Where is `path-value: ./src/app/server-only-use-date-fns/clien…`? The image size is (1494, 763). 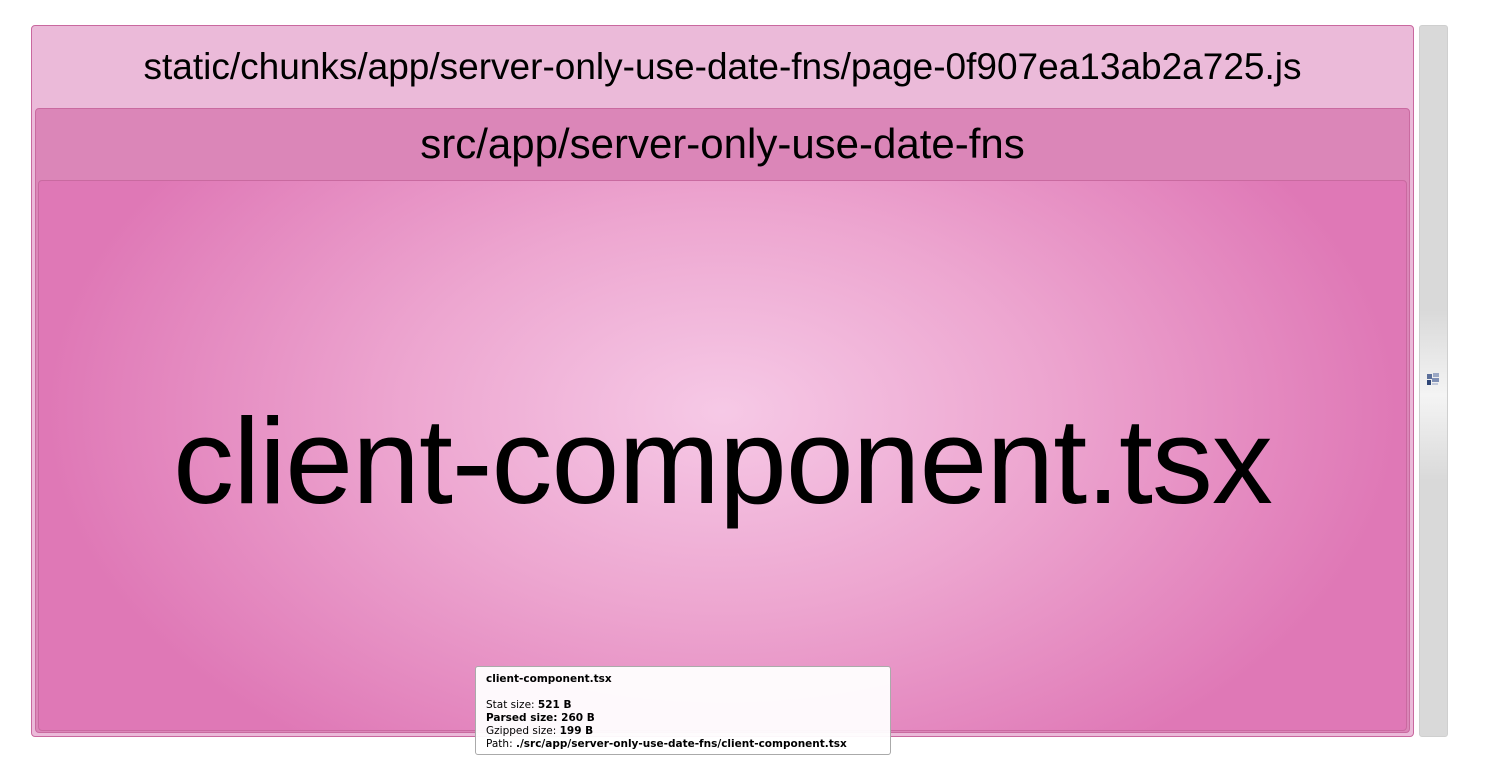
path-value: ./src/app/server-only-use-date-fns/clien… is located at coordinates (681, 744).